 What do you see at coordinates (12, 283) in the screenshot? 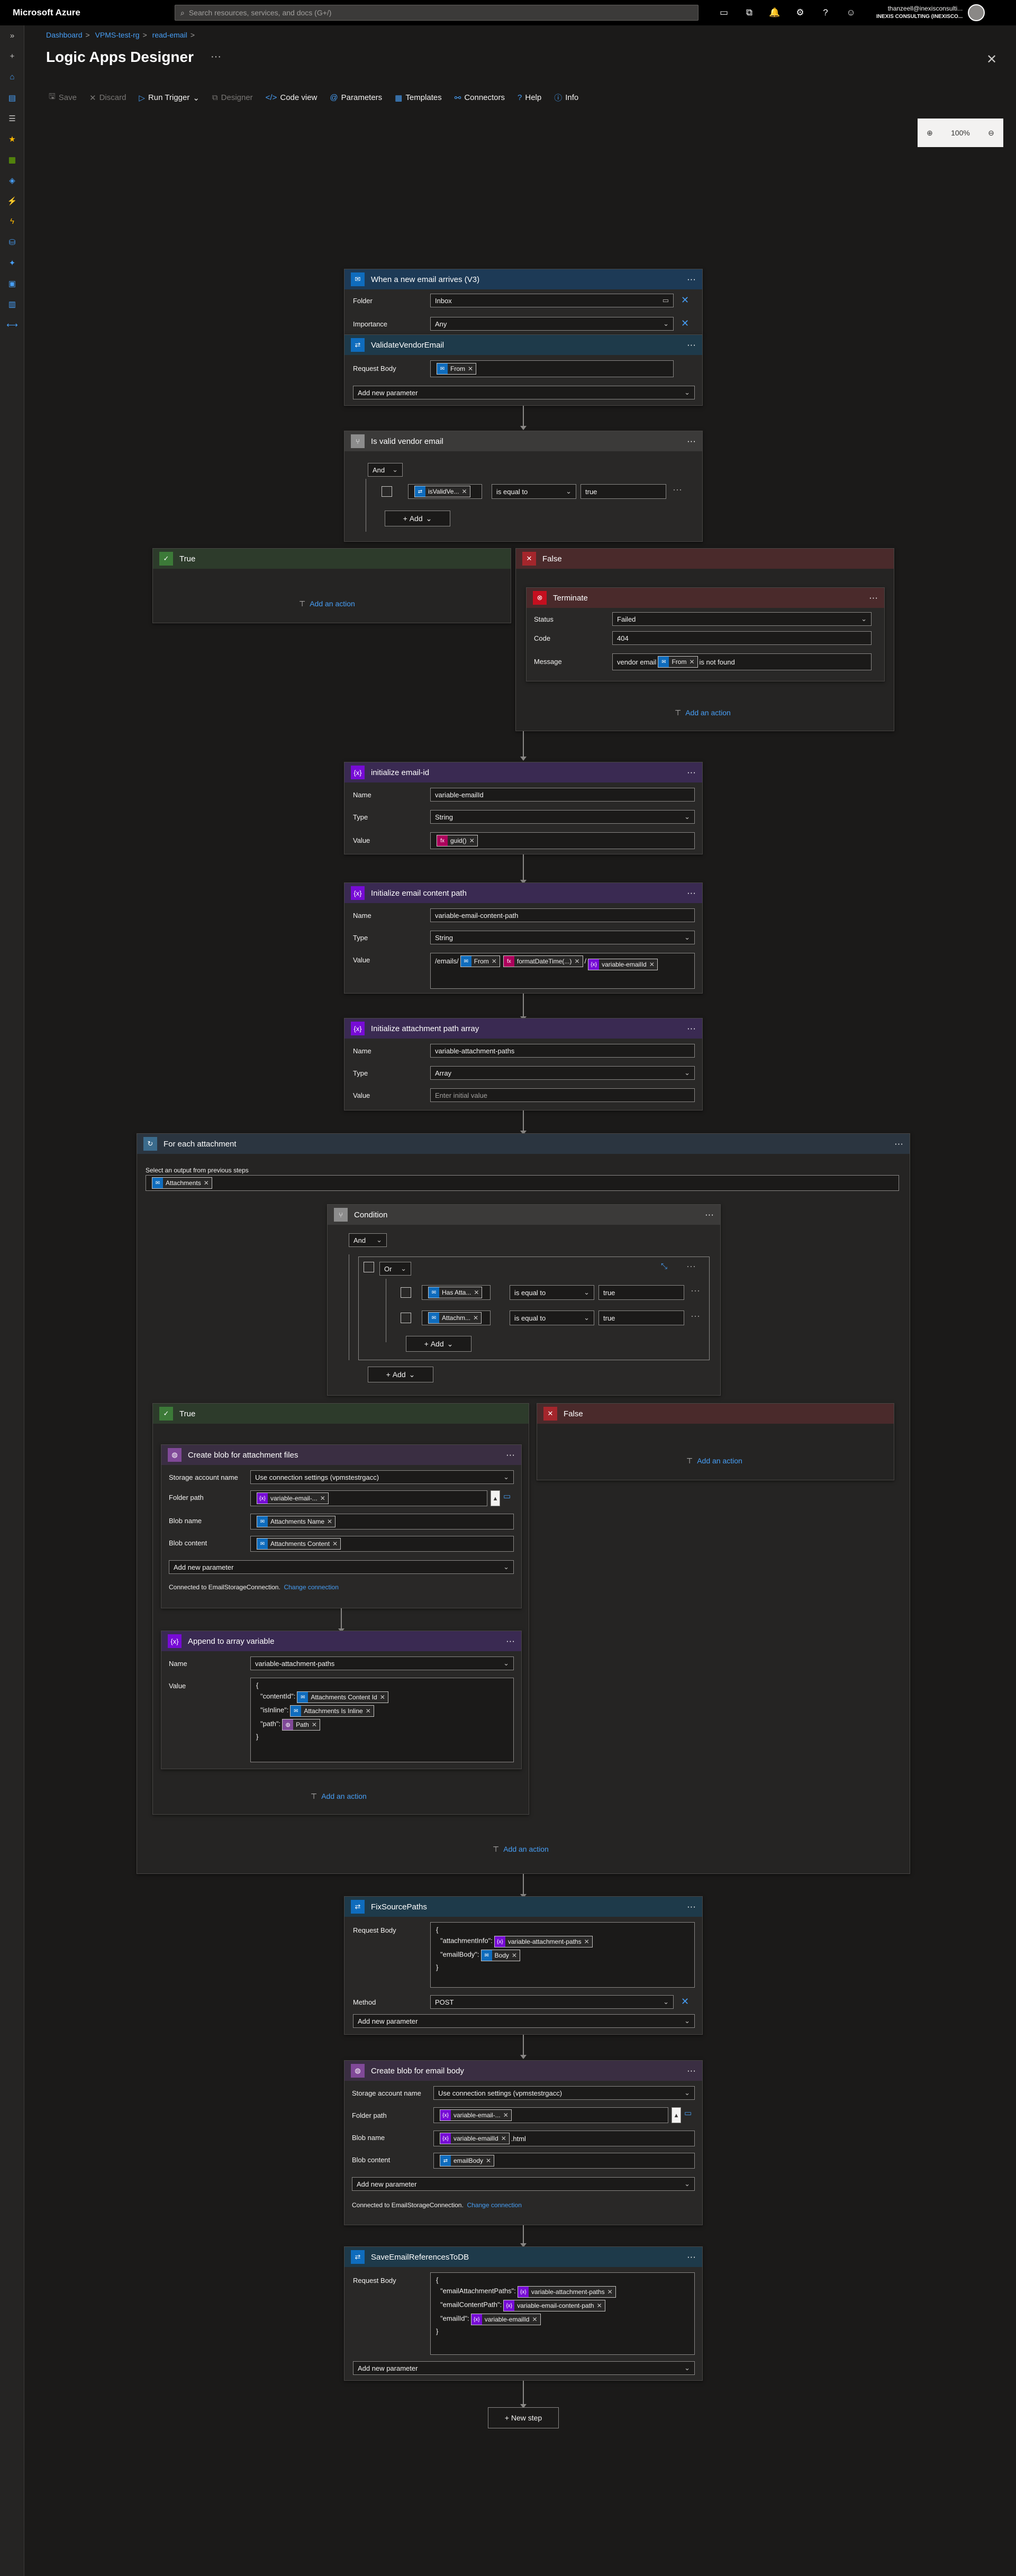
I see `virtual-machines-icon: ▣` at bounding box center [12, 283].